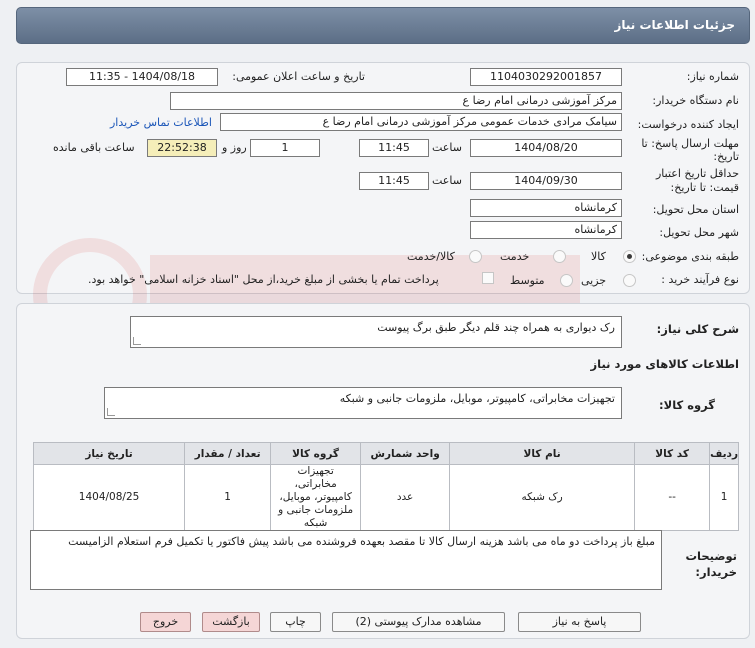 This screenshot has height=648, width=755. I want to click on page-title: جزئیات اطلاعات نیاز, so click(674, 25).